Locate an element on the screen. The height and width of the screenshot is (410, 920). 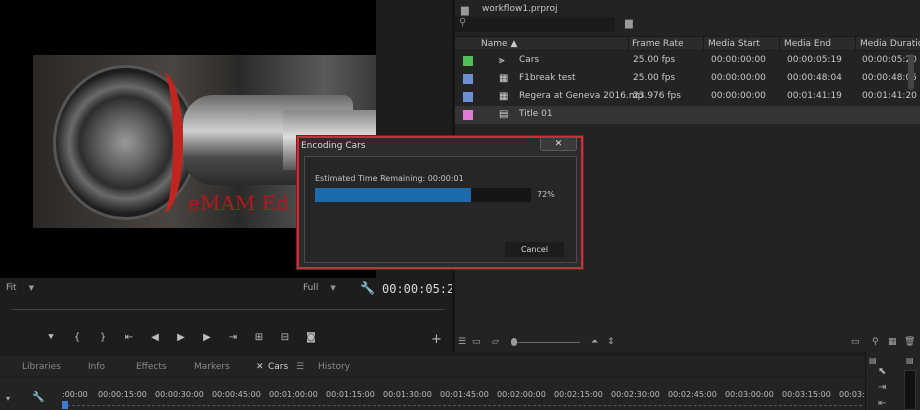
step-forward-icon: ▶ is located at coordinates (207, 339).